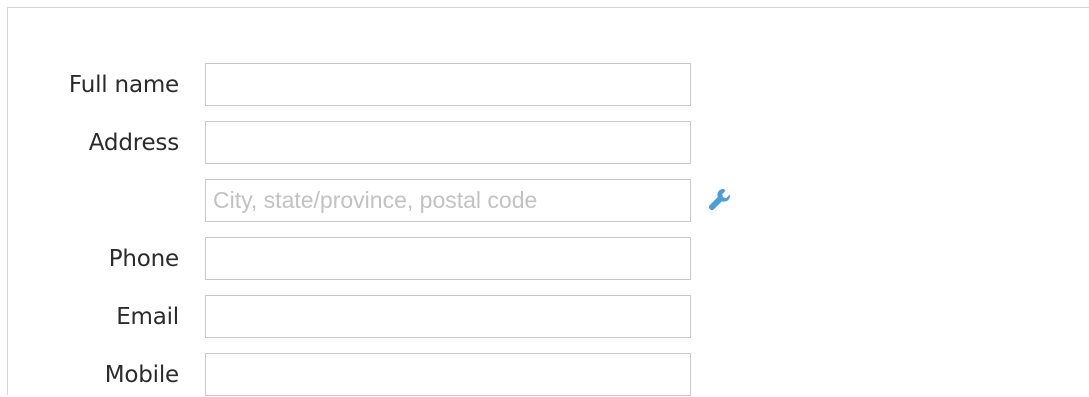 The height and width of the screenshot is (397, 1089). I want to click on email-label: Email, so click(147, 317).